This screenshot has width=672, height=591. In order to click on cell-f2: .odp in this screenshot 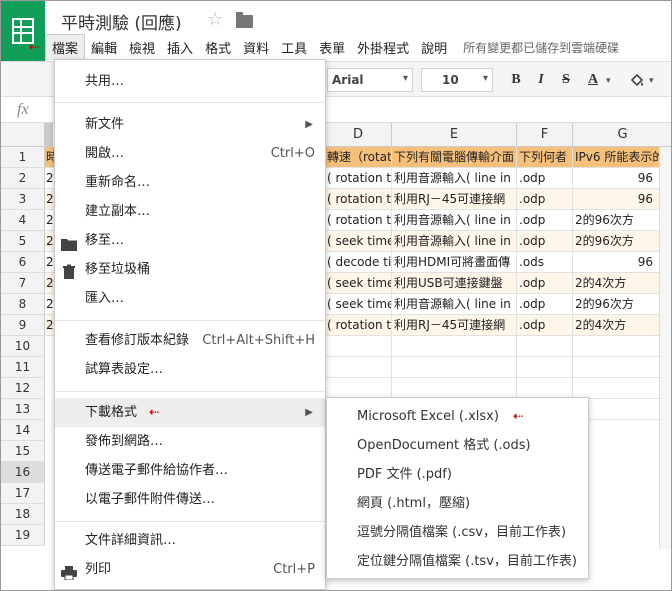, I will do `click(545, 178)`.